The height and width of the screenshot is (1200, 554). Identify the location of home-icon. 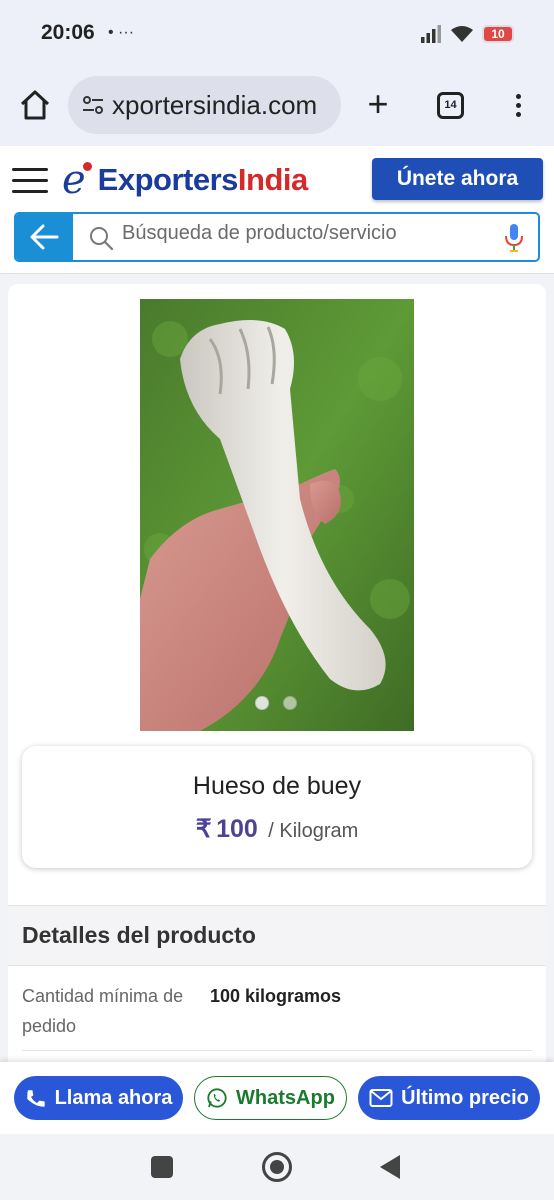
(35, 105).